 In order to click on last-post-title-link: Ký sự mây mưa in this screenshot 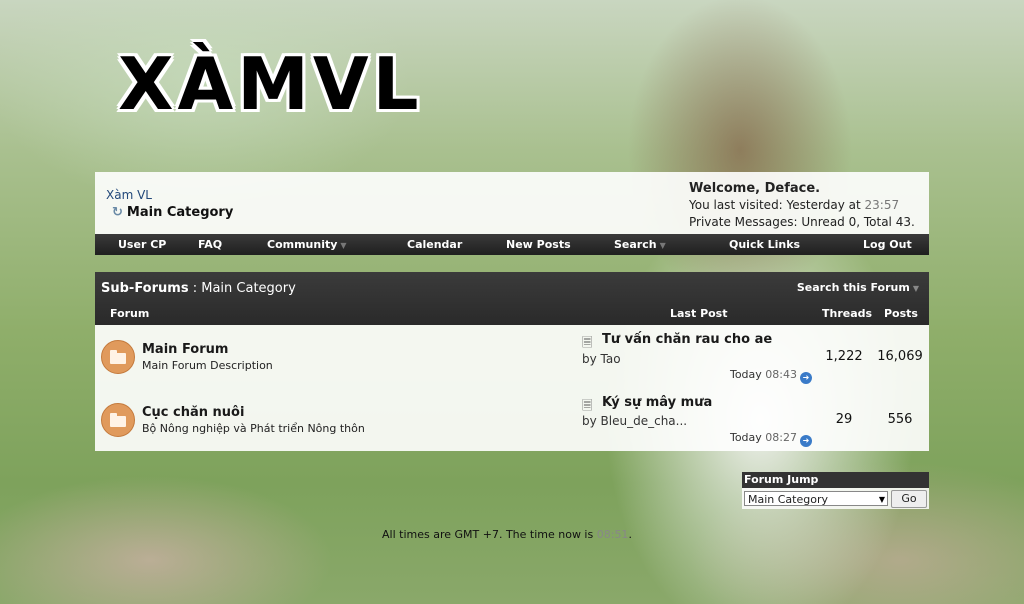, I will do `click(657, 402)`.